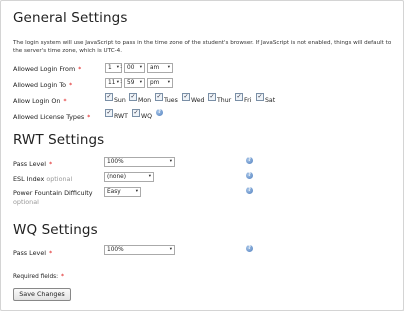  What do you see at coordinates (52, 117) in the screenshot?
I see `license-types-label: Allowed License Types *` at bounding box center [52, 117].